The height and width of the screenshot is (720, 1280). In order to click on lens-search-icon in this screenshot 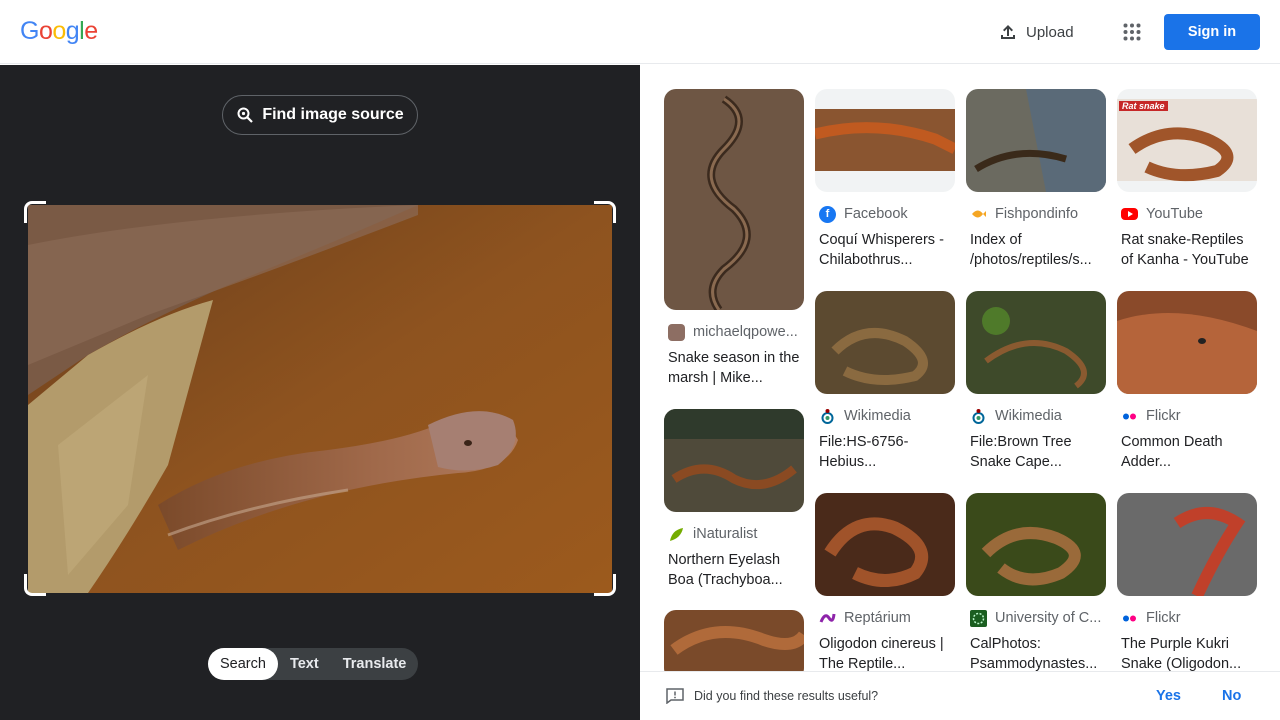, I will do `click(245, 115)`.